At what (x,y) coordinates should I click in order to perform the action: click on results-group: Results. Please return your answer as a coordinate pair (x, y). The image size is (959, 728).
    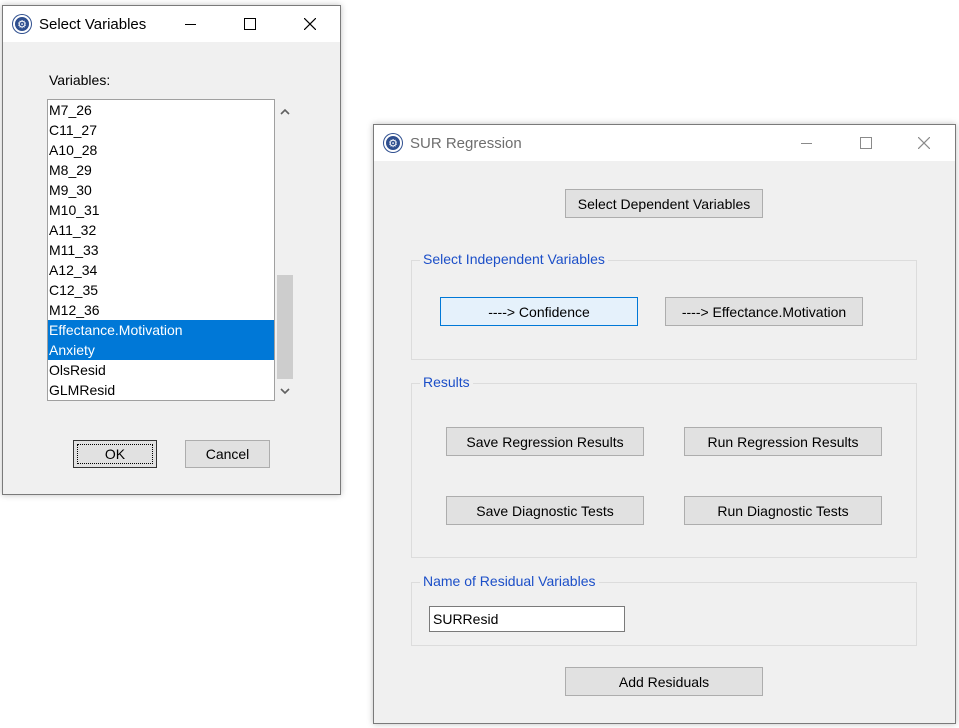
    Looking at the image, I should click on (664, 466).